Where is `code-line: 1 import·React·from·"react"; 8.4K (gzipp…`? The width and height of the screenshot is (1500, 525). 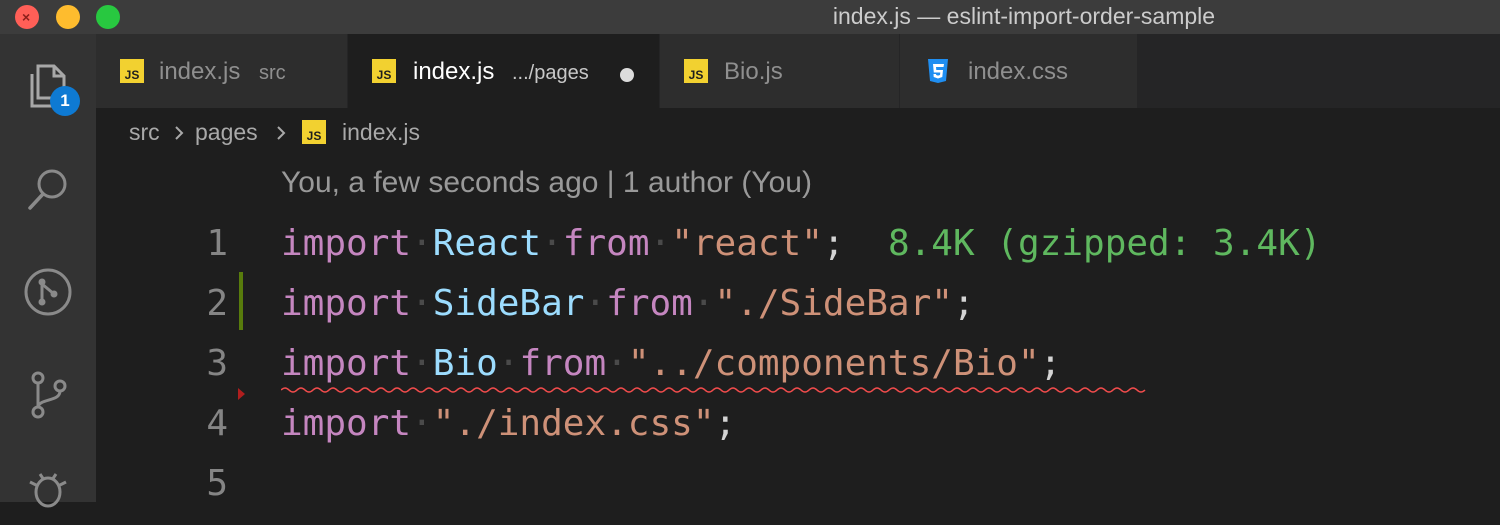
code-line: 1 import·React·from·"react"; 8.4K (gzipp… is located at coordinates (798, 243).